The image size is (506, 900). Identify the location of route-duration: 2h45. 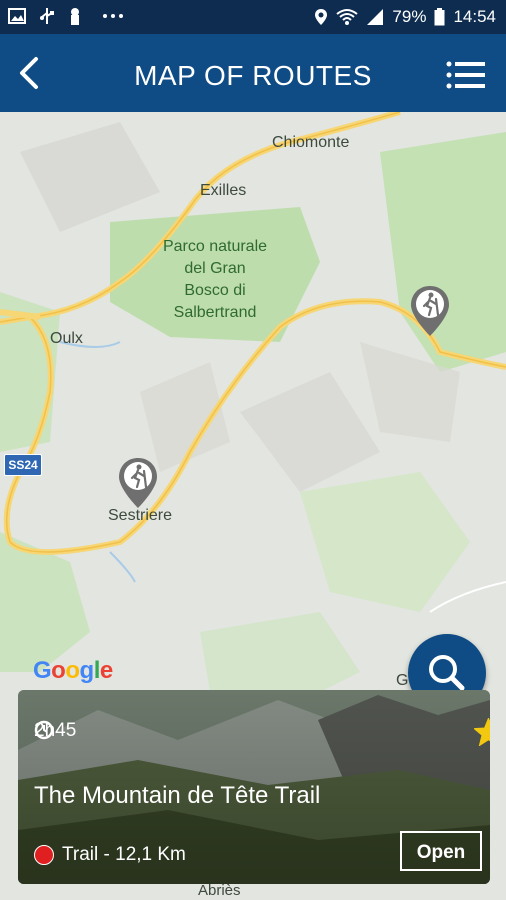
(55, 731).